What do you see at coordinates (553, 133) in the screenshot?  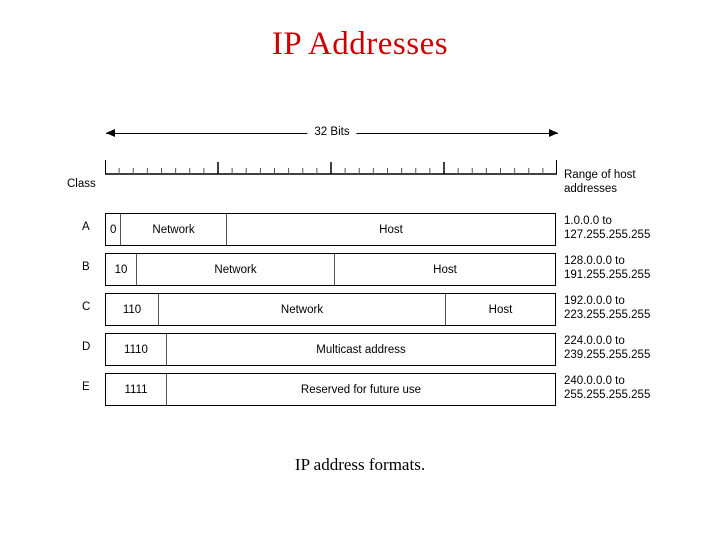 I see `arrow-head-right-icon` at bounding box center [553, 133].